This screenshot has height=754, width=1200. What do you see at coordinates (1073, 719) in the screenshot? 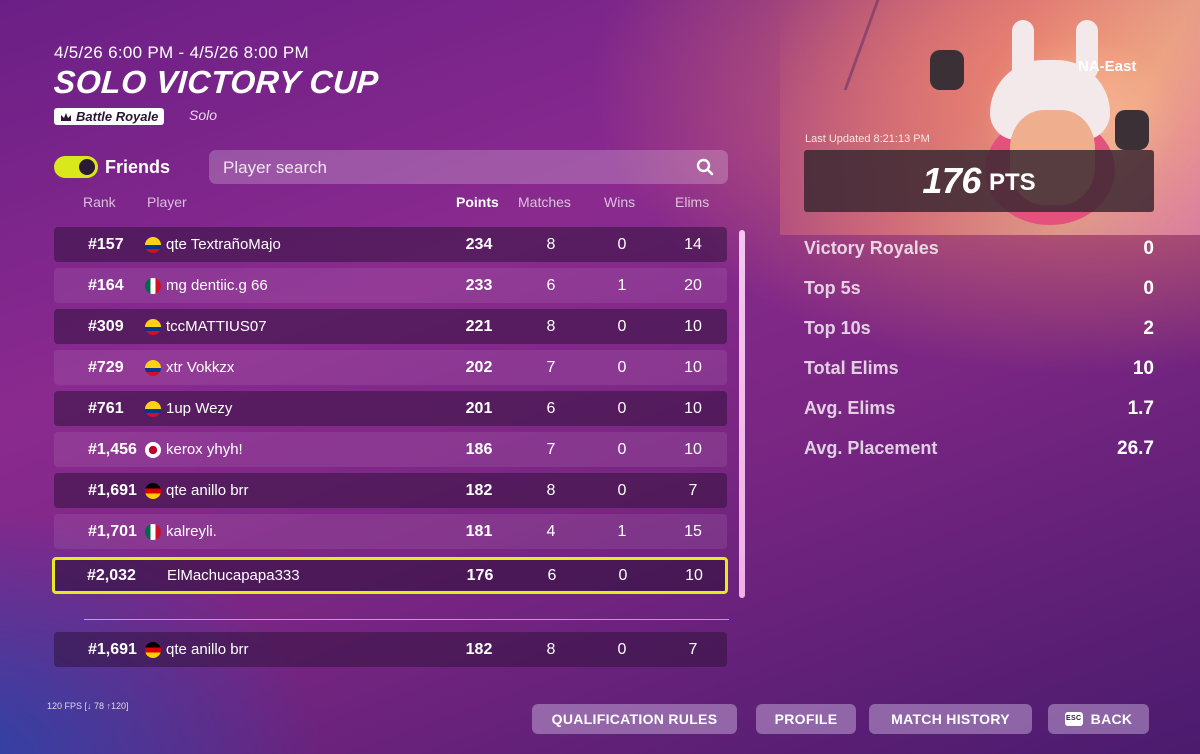
I see `esc-key-icon: ESC` at bounding box center [1073, 719].